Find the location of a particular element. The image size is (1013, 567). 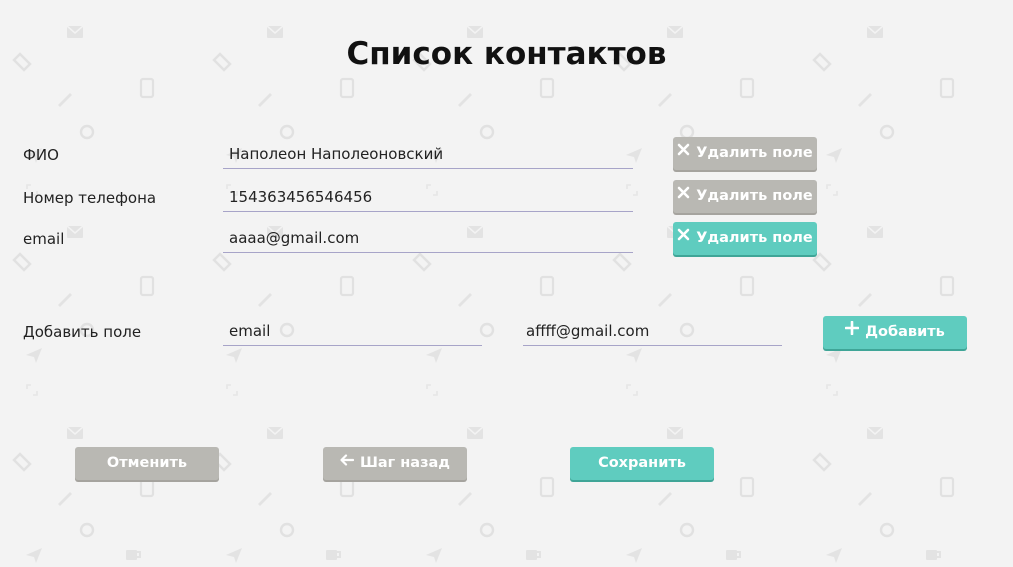

arrow-left-icon is located at coordinates (347, 462).